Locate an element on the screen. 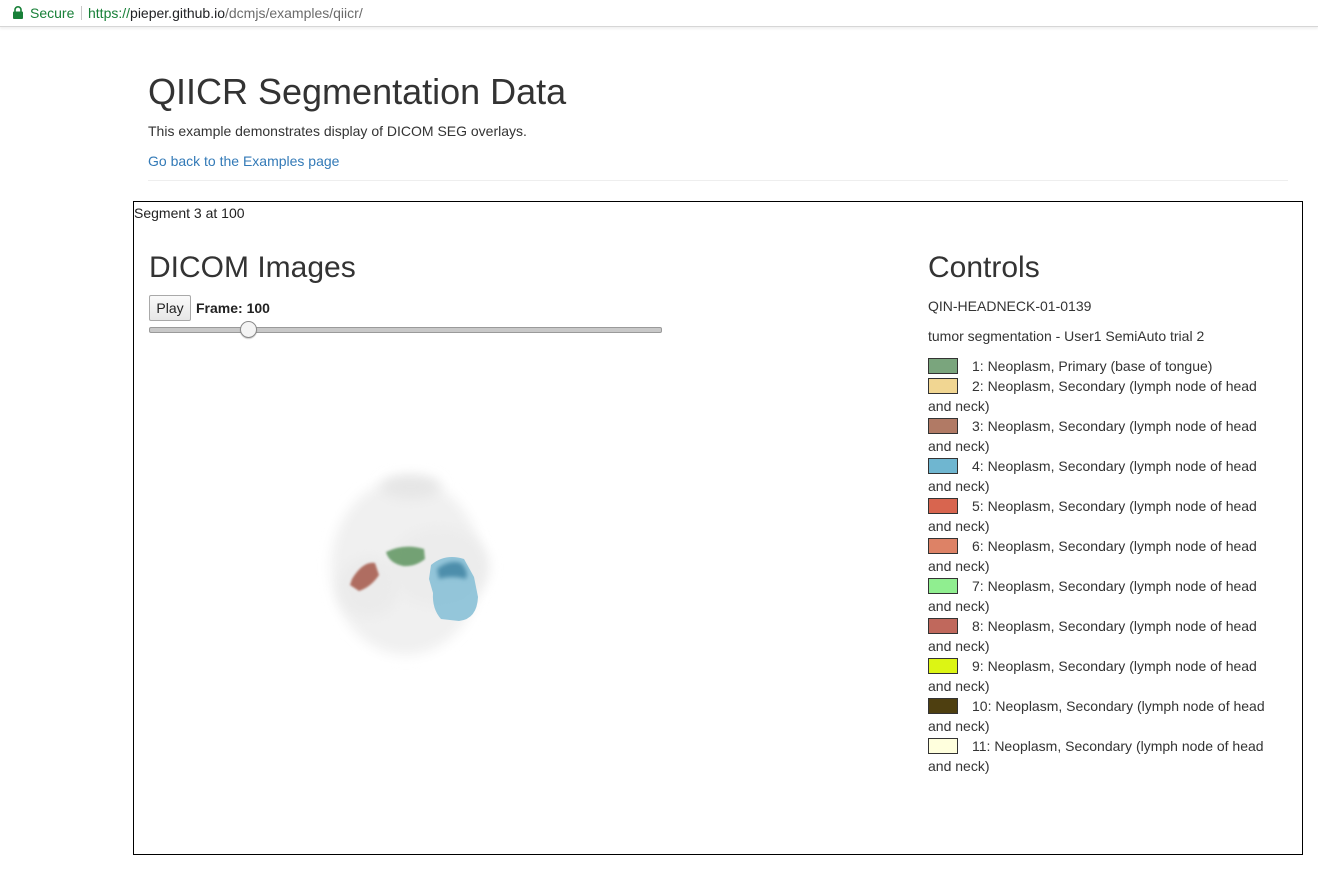 The image size is (1318, 879). page-title: QIICR Segmentation Data is located at coordinates (357, 91).